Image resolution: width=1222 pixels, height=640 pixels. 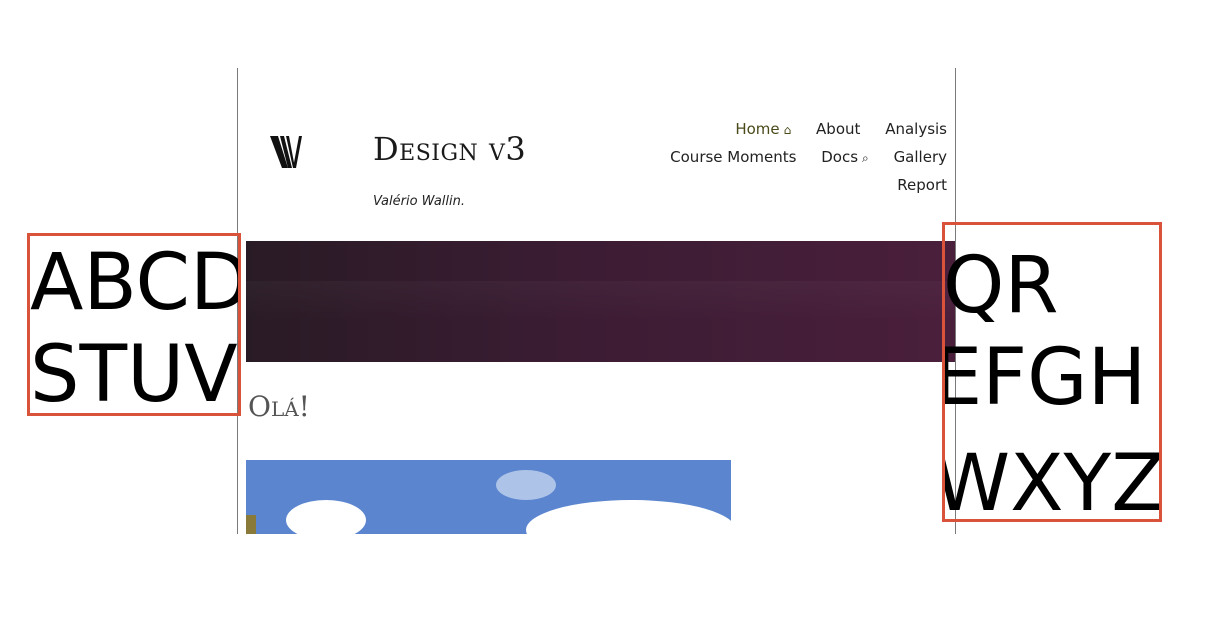 I want to click on site-title: Design v3, so click(x=449, y=149).